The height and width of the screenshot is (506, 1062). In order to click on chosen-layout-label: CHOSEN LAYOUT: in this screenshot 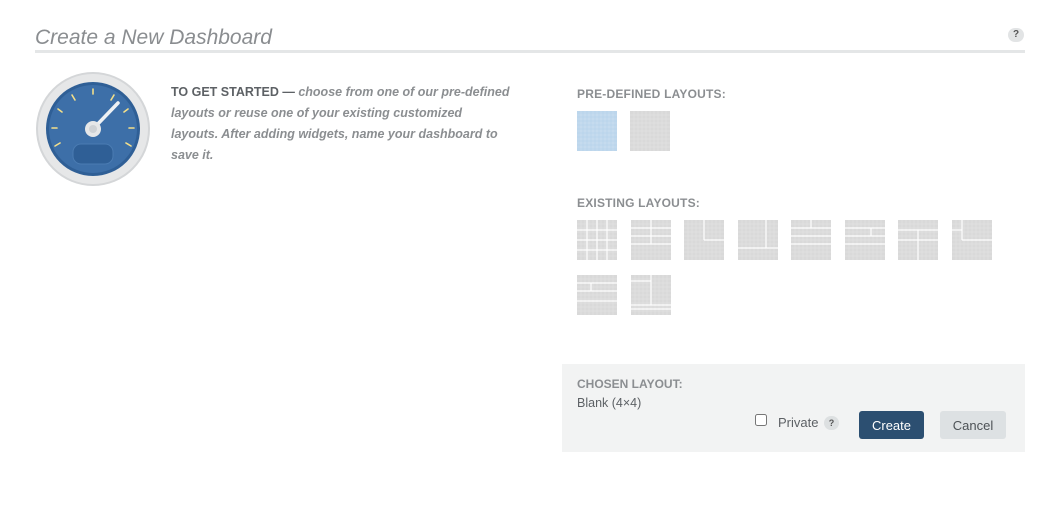, I will do `click(630, 384)`.